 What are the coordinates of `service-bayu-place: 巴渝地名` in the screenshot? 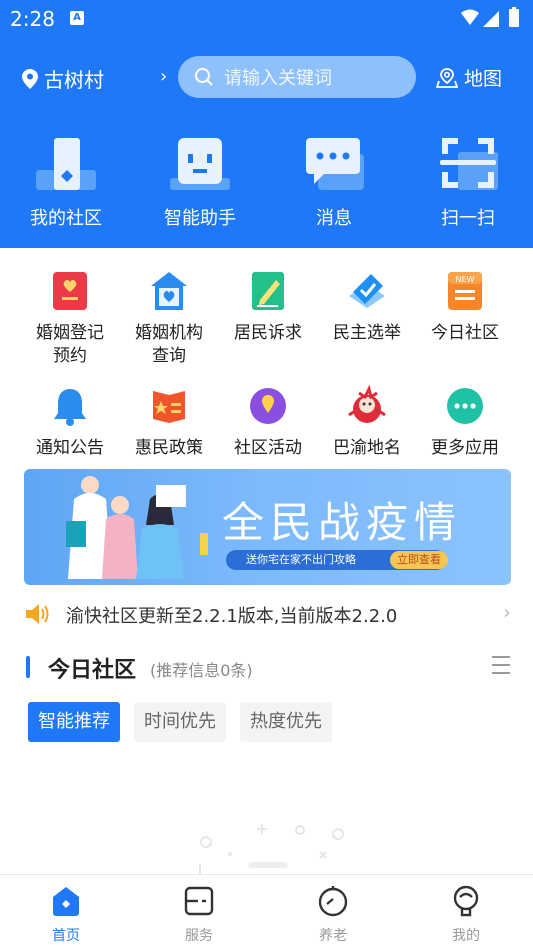 It's located at (367, 422).